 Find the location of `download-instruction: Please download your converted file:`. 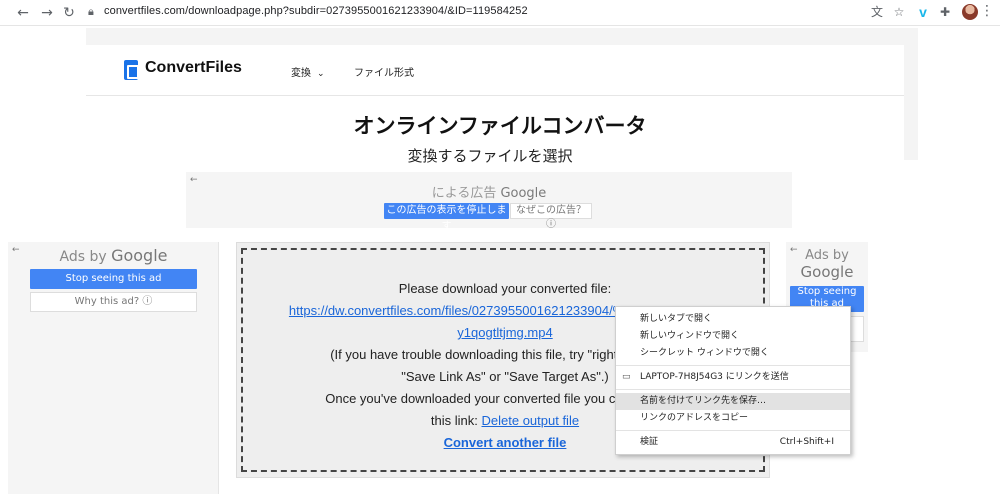

download-instruction: Please download your converted file: is located at coordinates (505, 288).